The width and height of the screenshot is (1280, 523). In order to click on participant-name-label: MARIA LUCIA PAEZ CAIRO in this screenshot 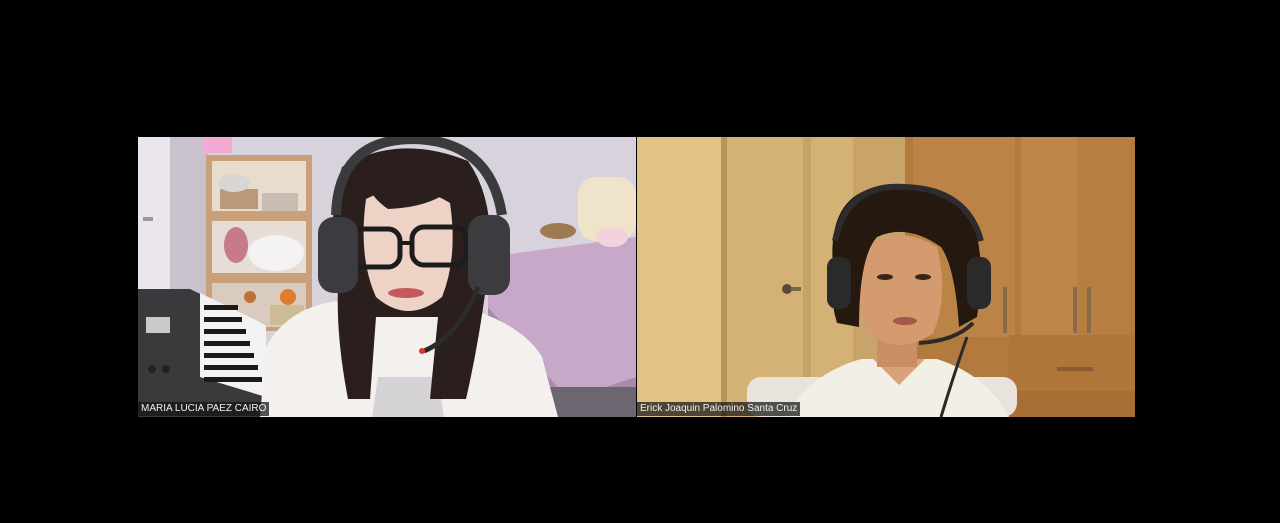, I will do `click(204, 409)`.